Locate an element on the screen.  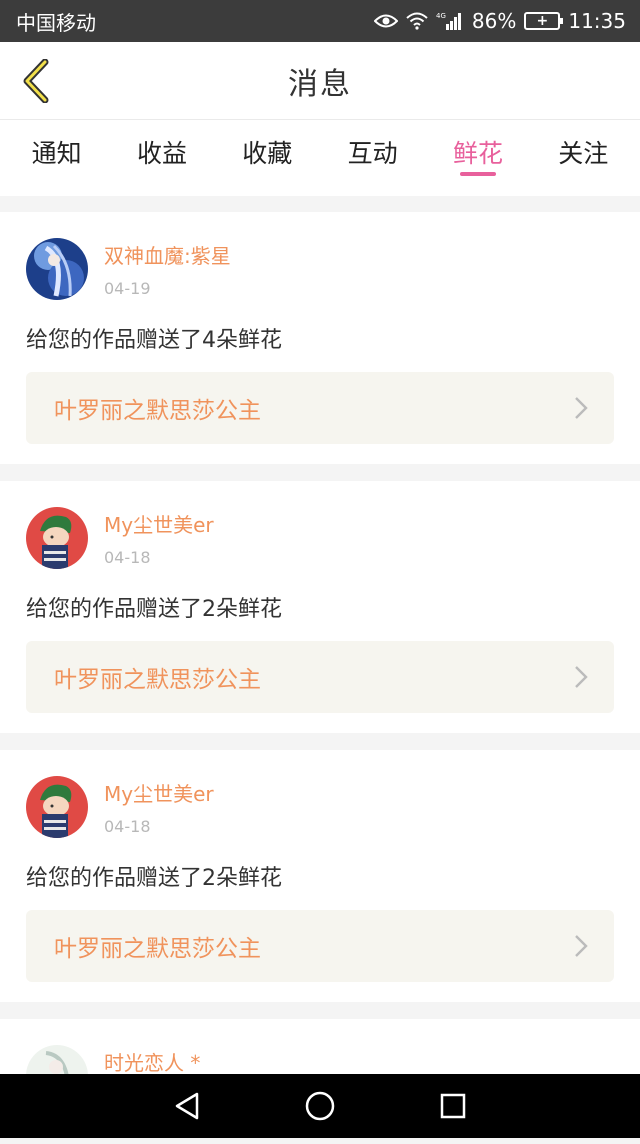
tab-favorites: 收藏 is located at coordinates (267, 145).